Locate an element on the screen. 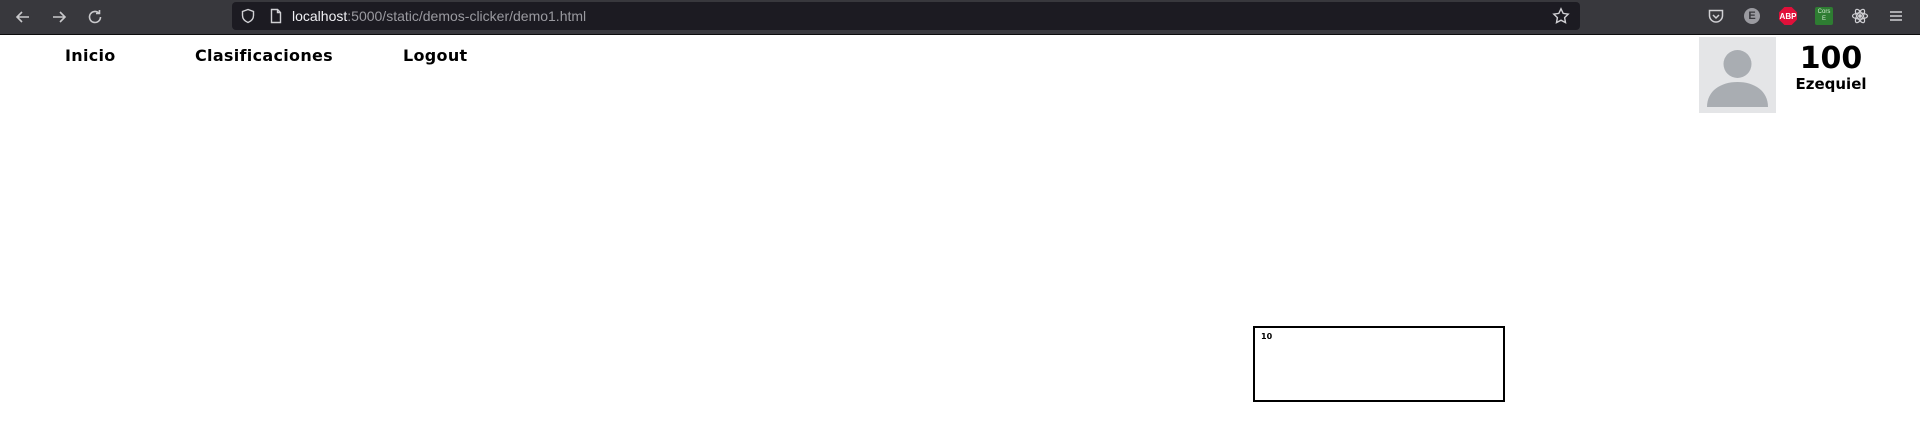 This screenshot has height=425, width=1920. bookmark-star-icon is located at coordinates (1561, 16).